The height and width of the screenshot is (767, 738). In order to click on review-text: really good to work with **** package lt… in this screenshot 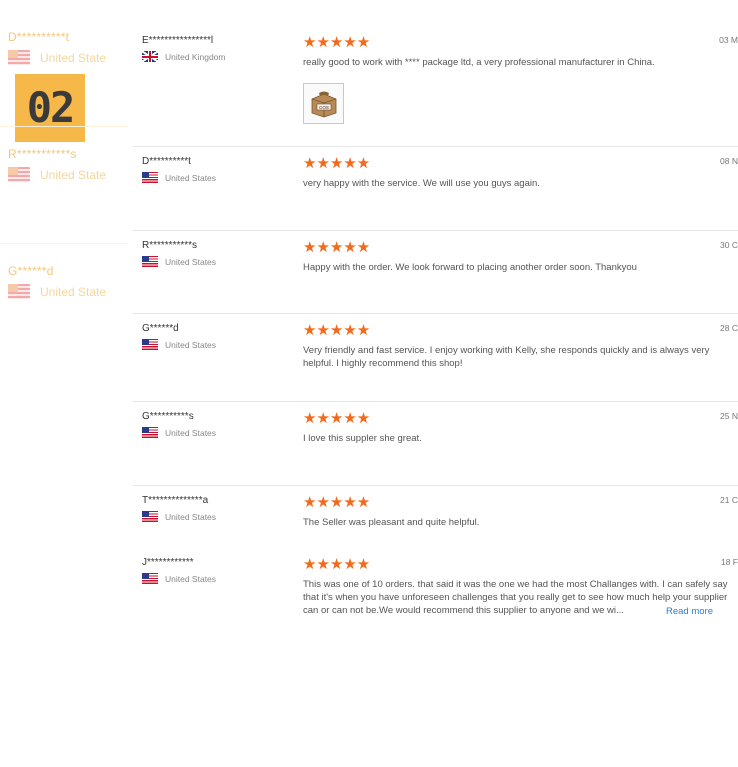, I will do `click(479, 62)`.